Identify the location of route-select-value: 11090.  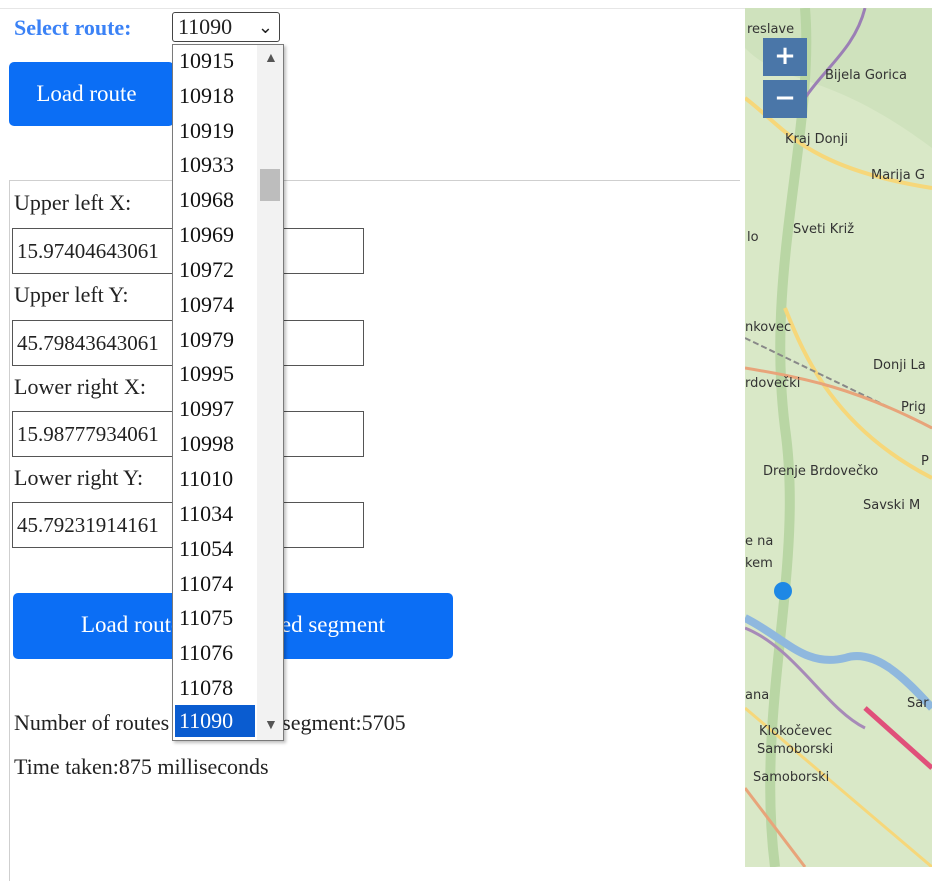
(205, 26).